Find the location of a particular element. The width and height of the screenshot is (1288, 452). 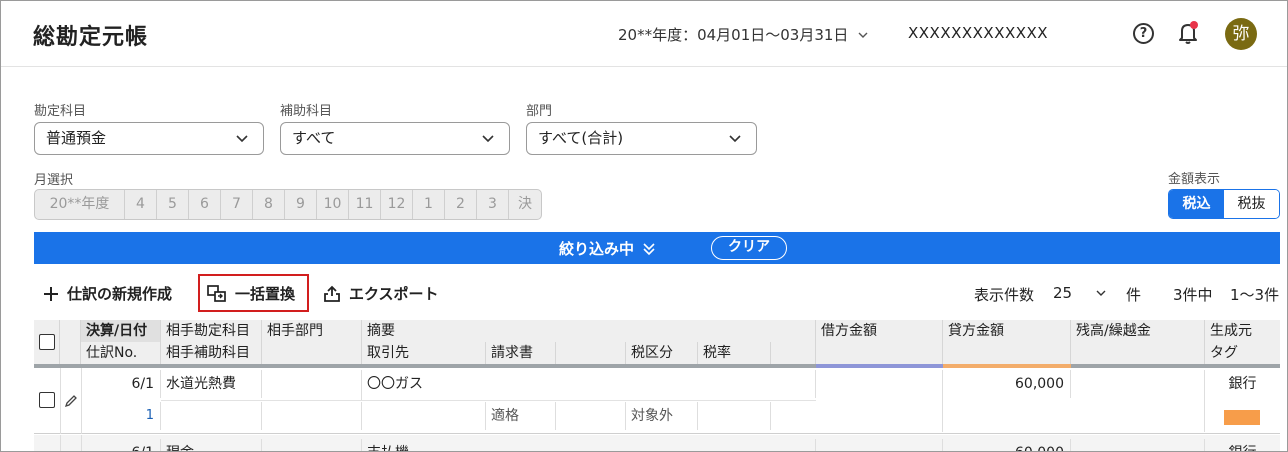

column-header-blank is located at coordinates (312, 353).